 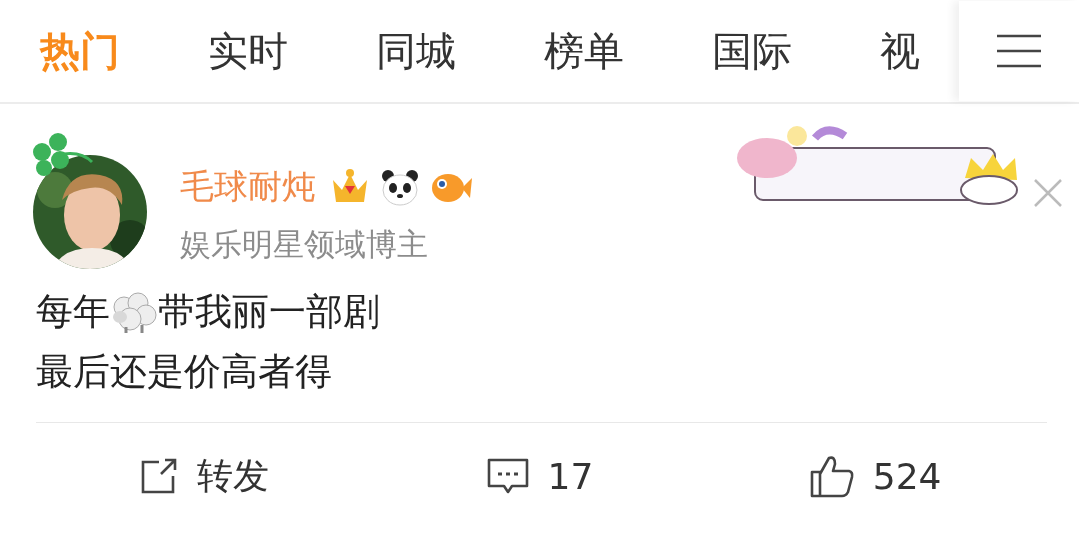 What do you see at coordinates (831, 476) in the screenshot?
I see `thumbs-up-icon` at bounding box center [831, 476].